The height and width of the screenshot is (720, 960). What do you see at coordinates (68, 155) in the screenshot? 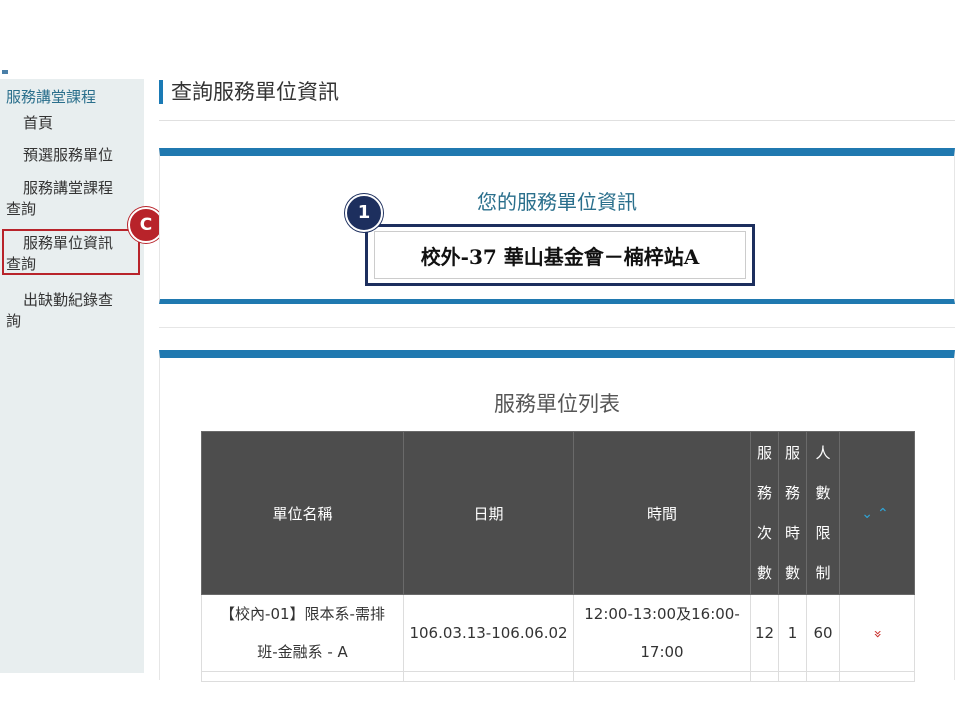
I see `sidebar-item-label: 預選服務單位` at bounding box center [68, 155].